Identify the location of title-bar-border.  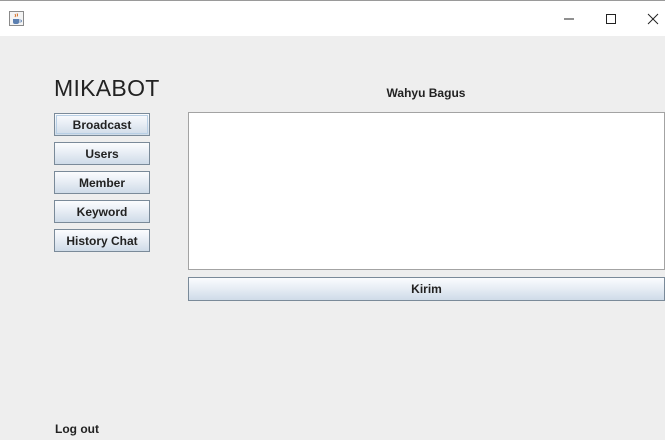
(332, 0).